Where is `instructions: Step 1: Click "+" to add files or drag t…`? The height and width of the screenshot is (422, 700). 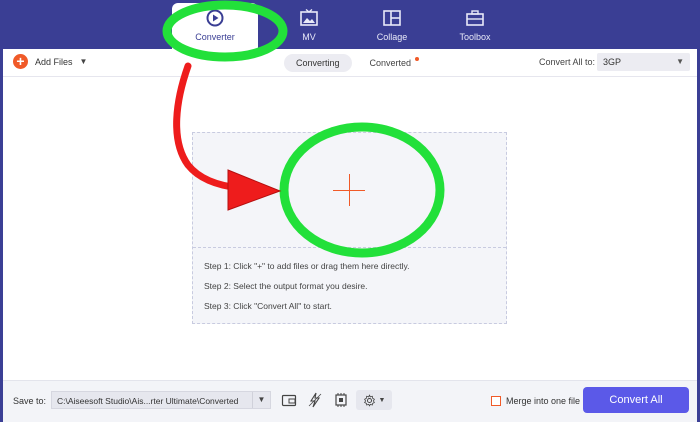 instructions: Step 1: Click "+" to add files or drag t… is located at coordinates (307, 291).